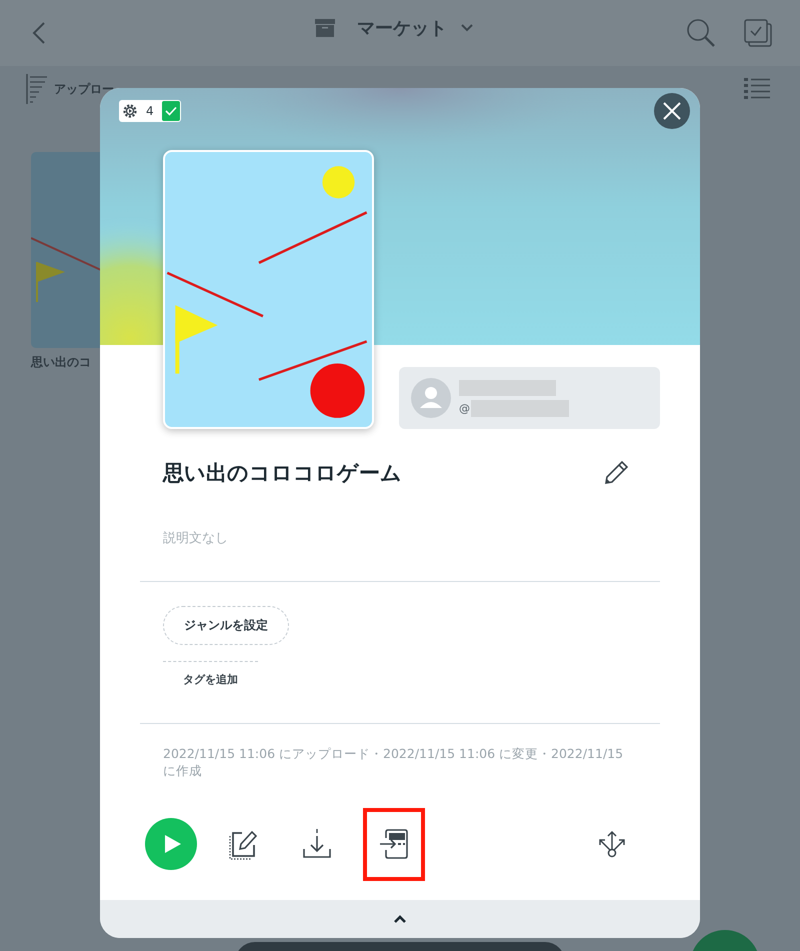  Describe the element at coordinates (415, 28) in the screenshot. I see `folder-dropdown: マーケット` at that location.